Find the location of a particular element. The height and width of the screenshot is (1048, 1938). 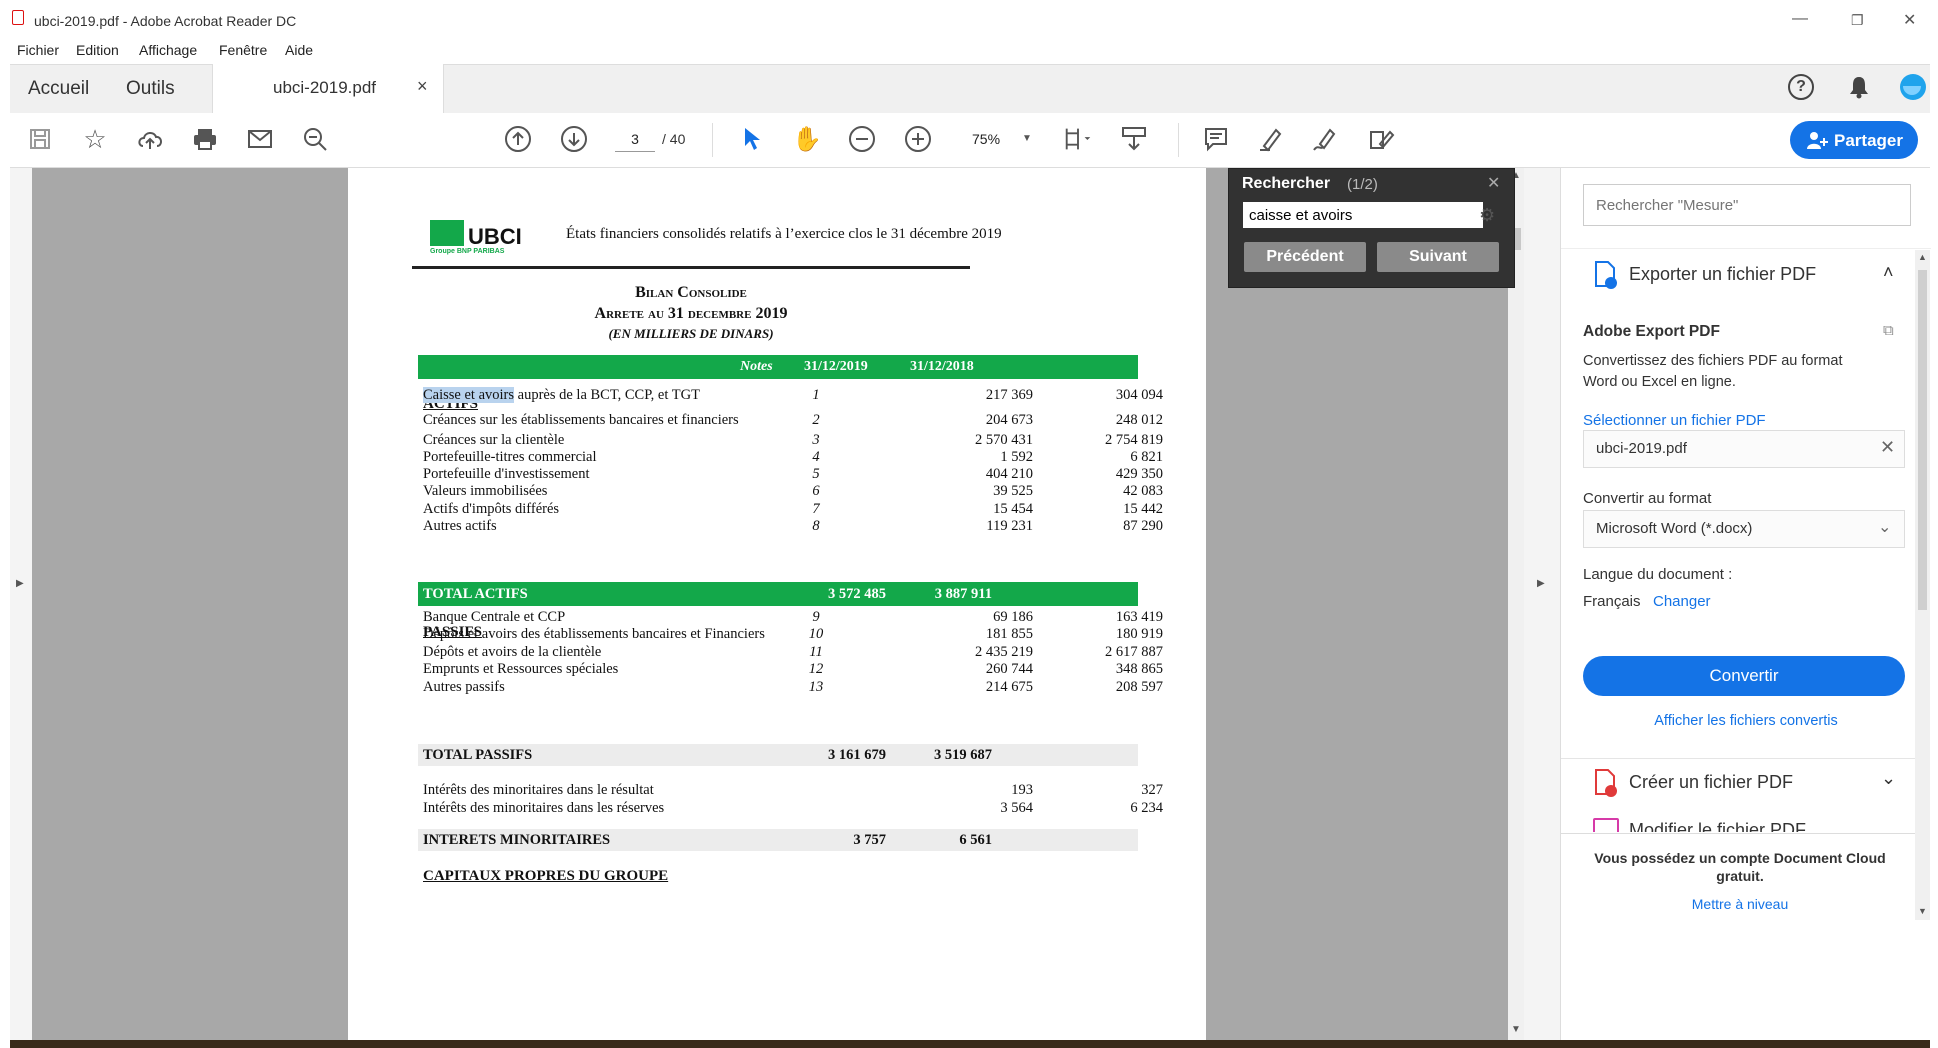

change-language-link: Changer is located at coordinates (1682, 601).